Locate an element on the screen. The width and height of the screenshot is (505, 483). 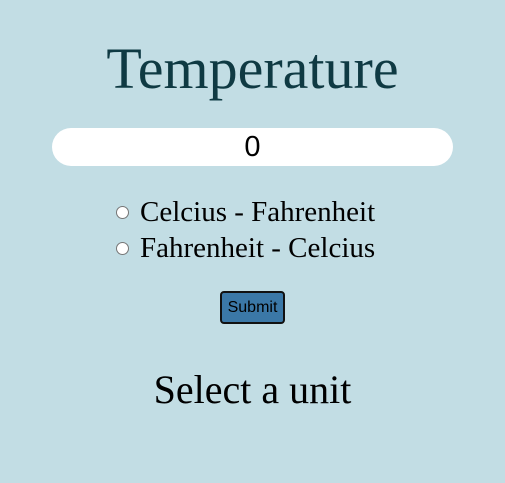
result-text: Select a unit is located at coordinates (252, 389).